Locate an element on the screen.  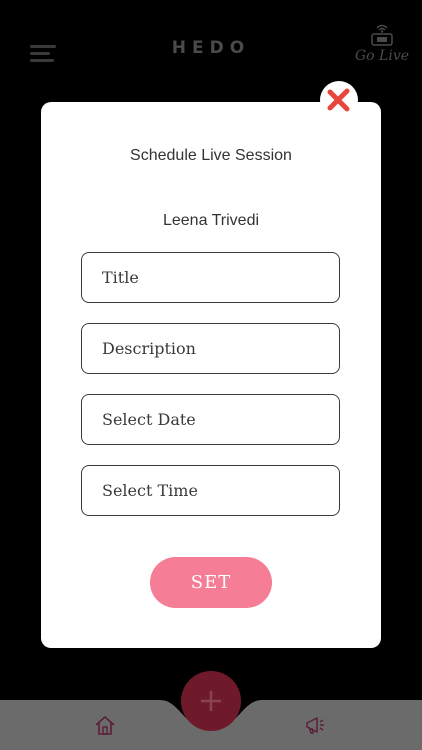
add-button is located at coordinates (211, 701).